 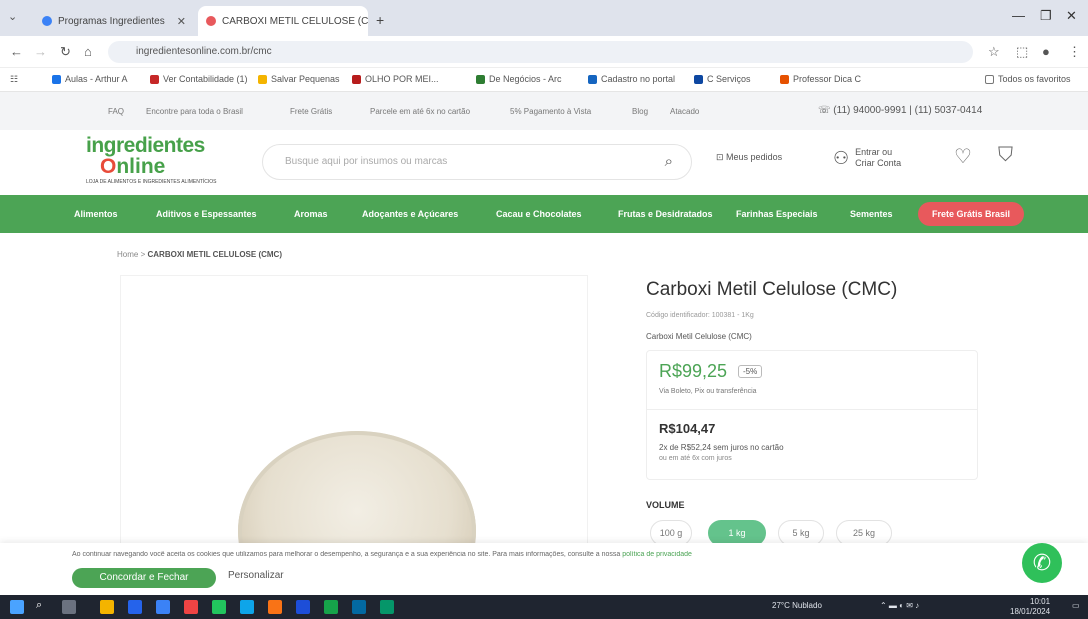 What do you see at coordinates (1018, 15) in the screenshot?
I see `minimize-icon: —` at bounding box center [1018, 15].